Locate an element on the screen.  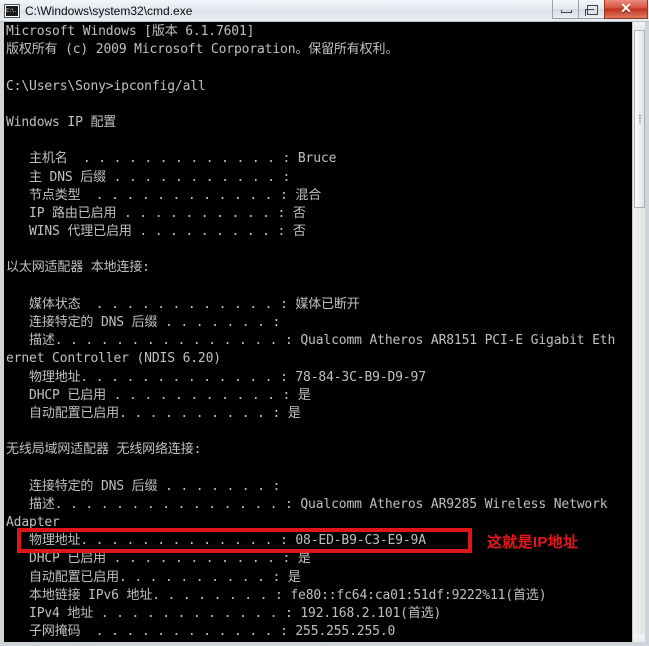
restore-icon is located at coordinates (591, 10).